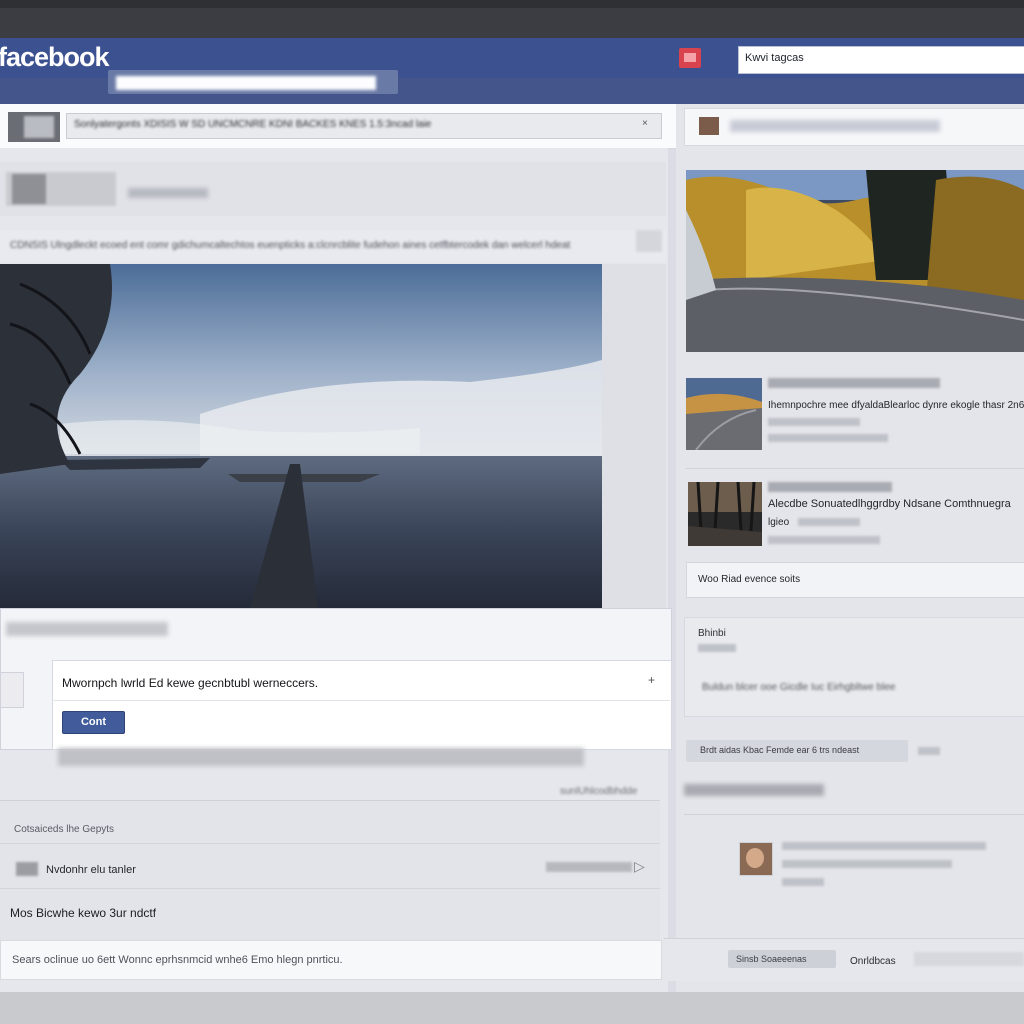 This screenshot has height=1024, width=1024. Describe the element at coordinates (854, 667) in the screenshot. I see `sidebar-panel` at that location.